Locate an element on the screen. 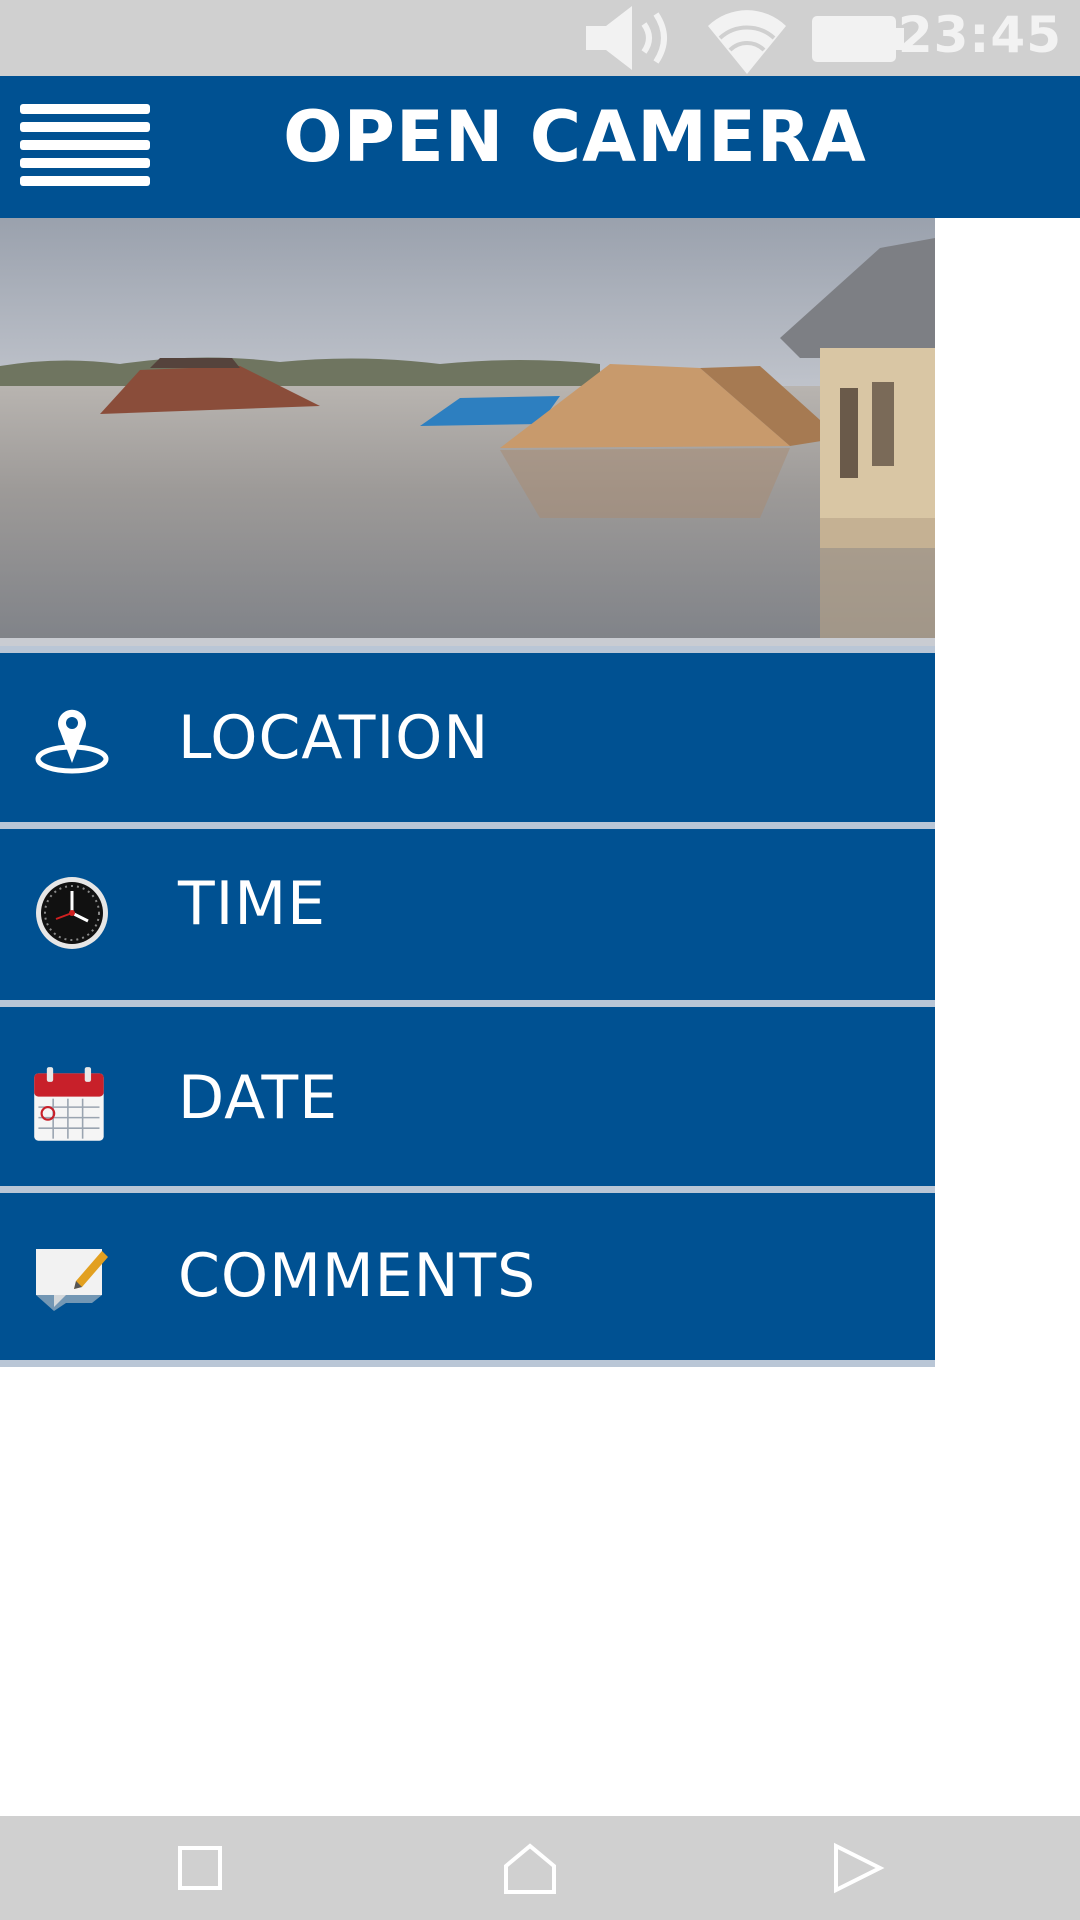  back-triangle-icon is located at coordinates (856, 1868).